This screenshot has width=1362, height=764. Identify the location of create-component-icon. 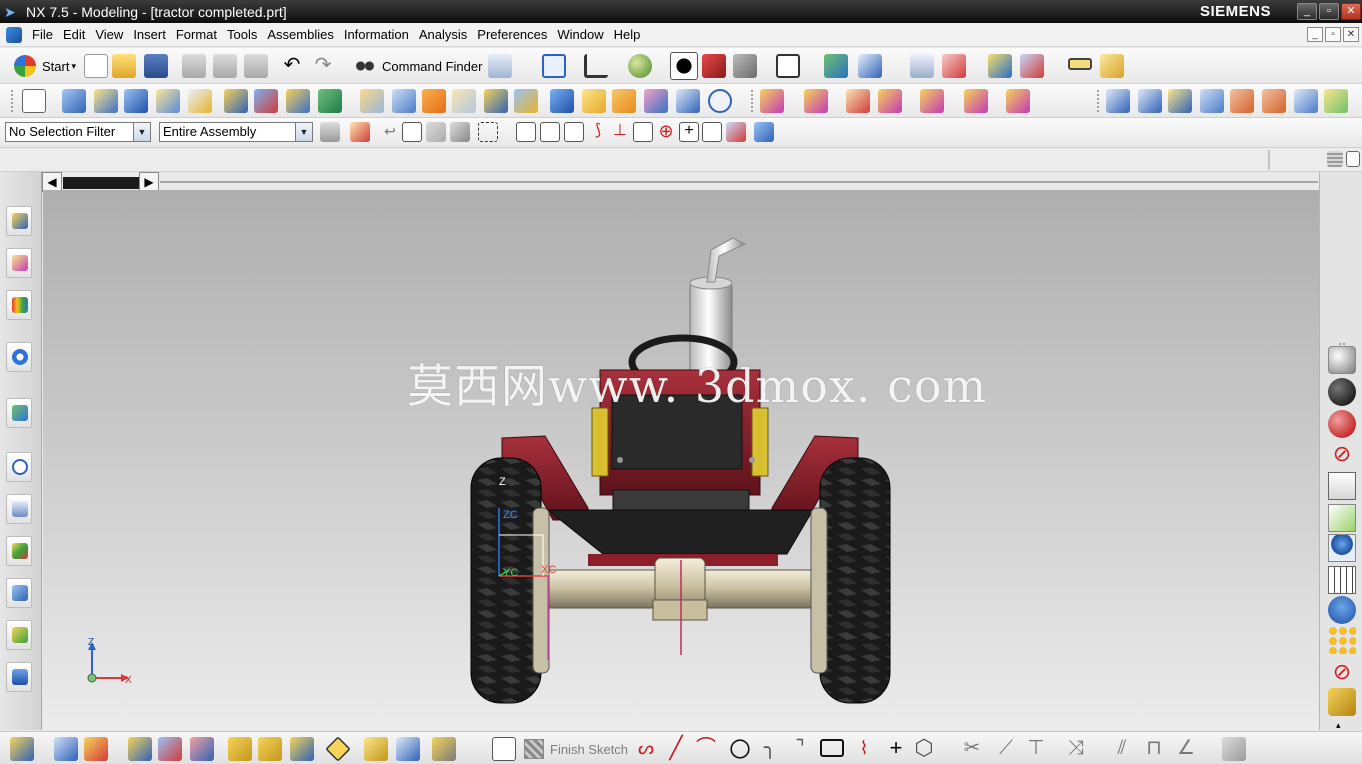
(96, 749).